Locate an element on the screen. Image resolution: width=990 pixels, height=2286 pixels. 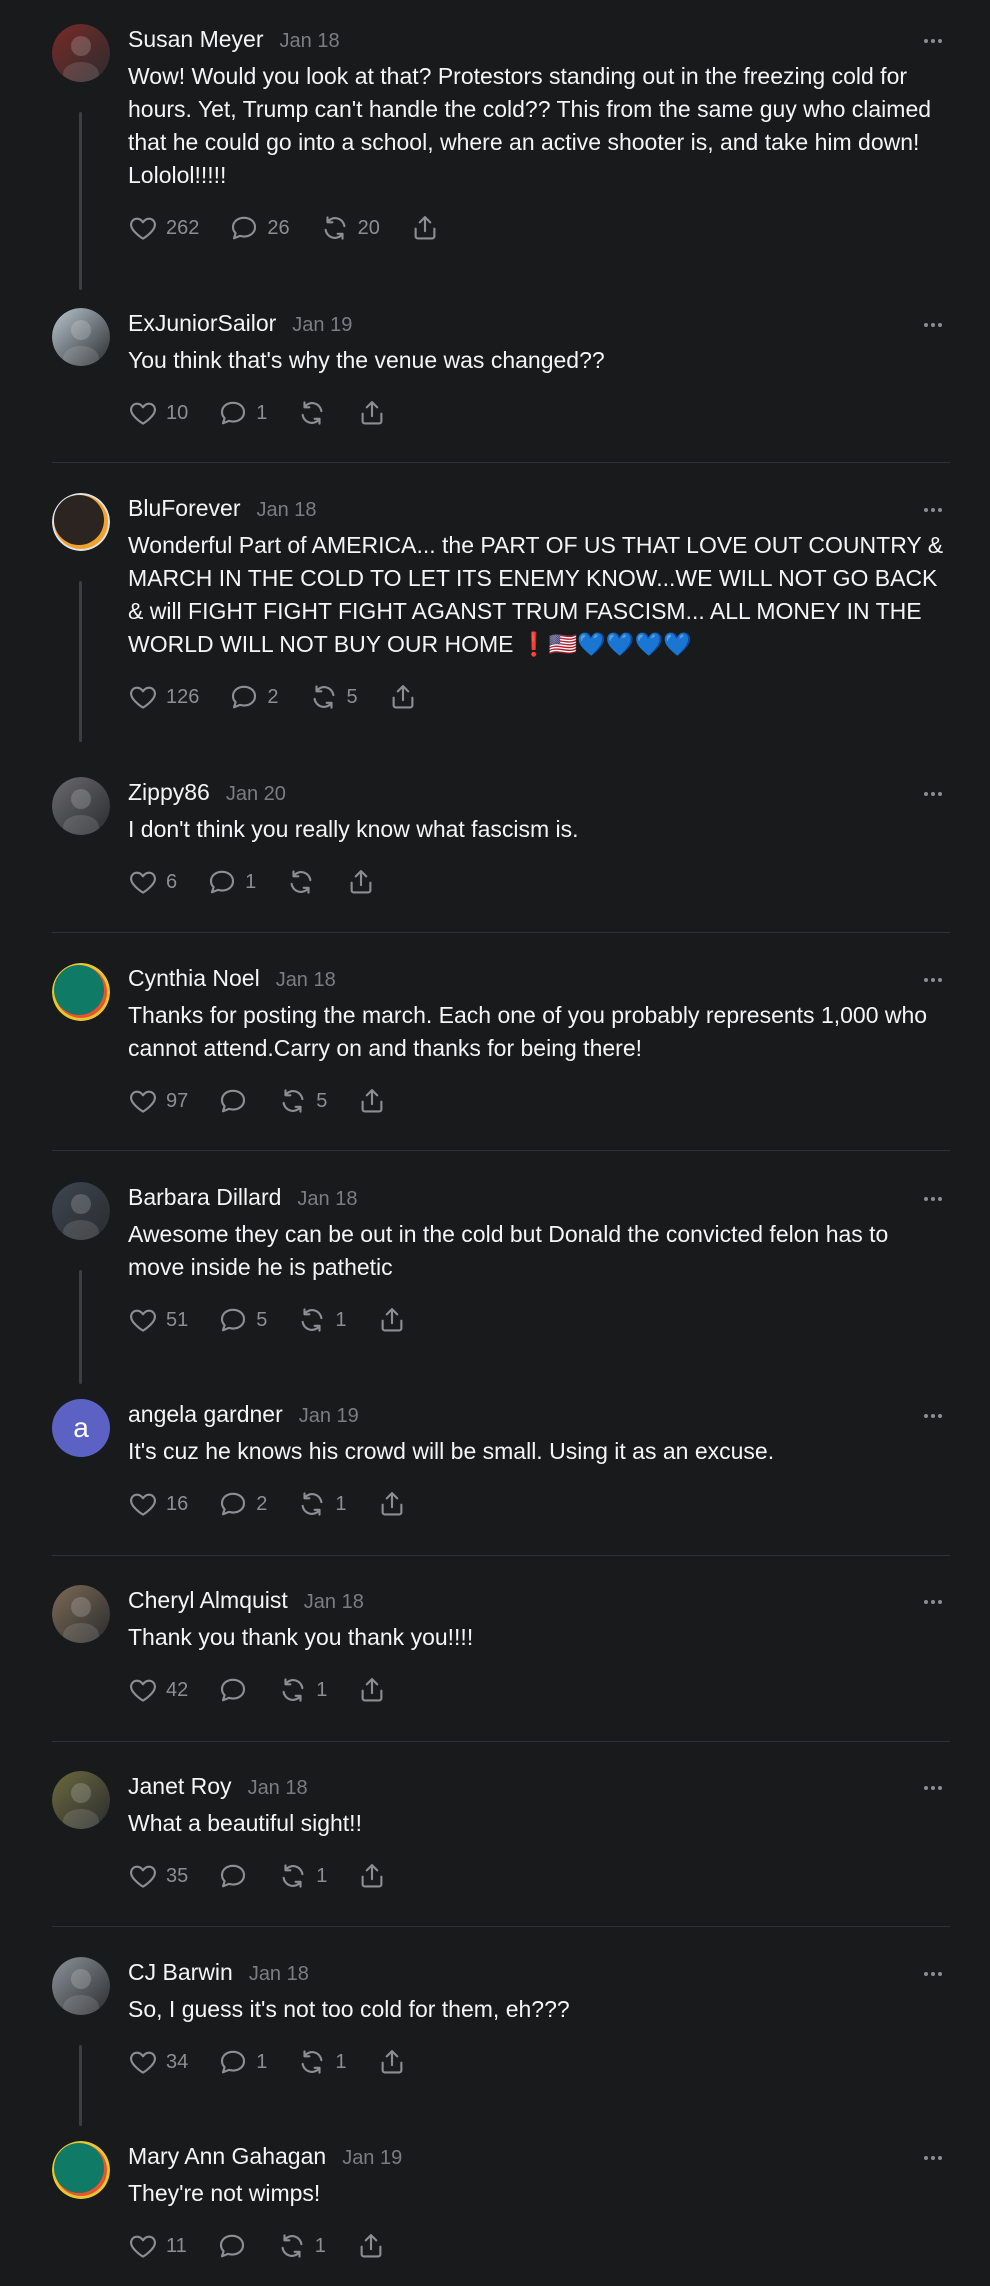
reply-count: 2 is located at coordinates (273, 696).